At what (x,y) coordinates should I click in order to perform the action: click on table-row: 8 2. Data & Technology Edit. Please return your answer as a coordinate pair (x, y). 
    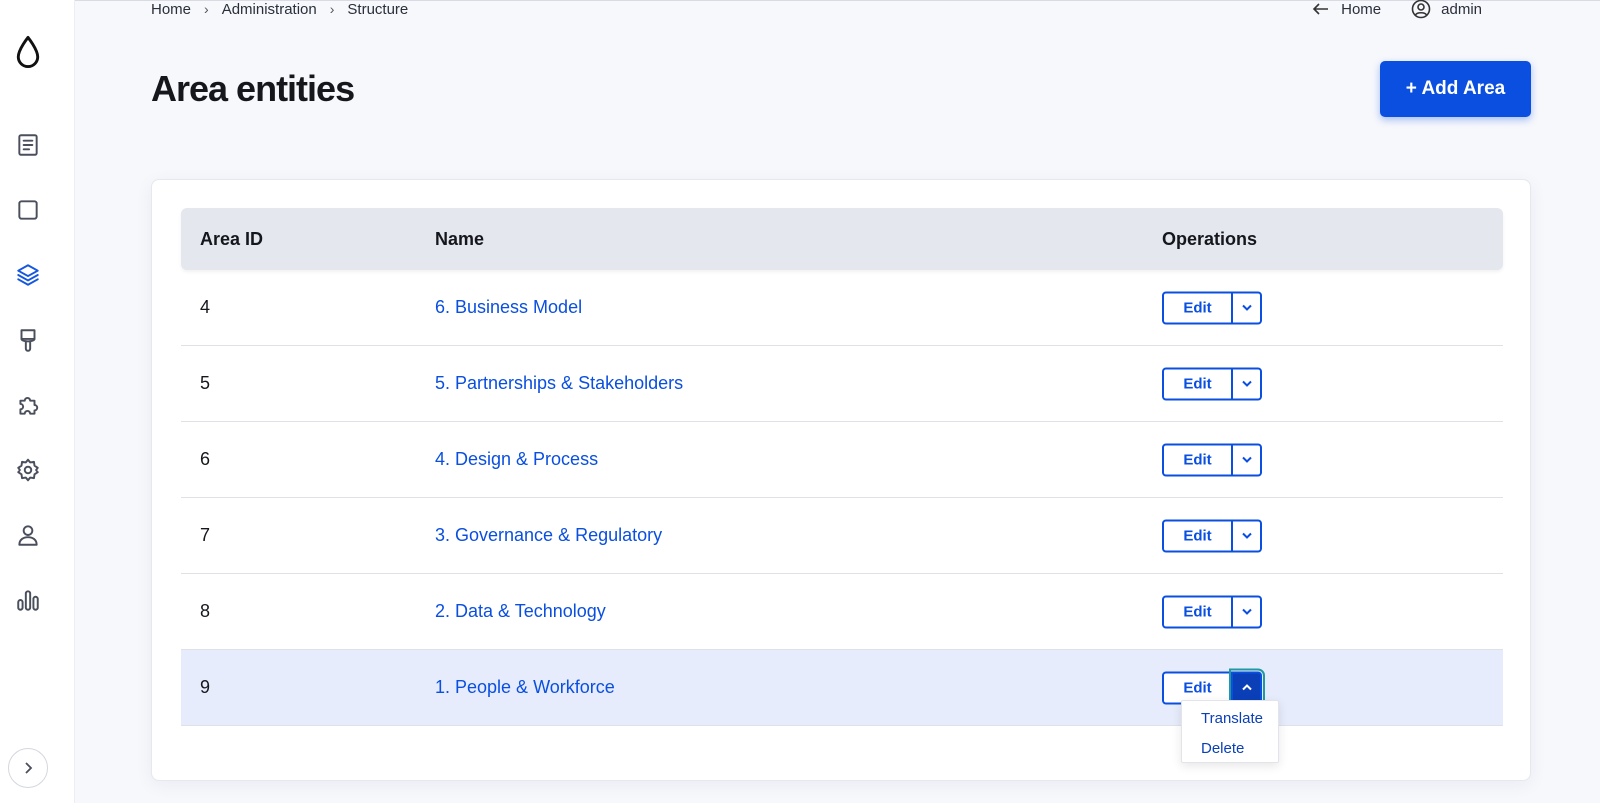
    Looking at the image, I should click on (842, 612).